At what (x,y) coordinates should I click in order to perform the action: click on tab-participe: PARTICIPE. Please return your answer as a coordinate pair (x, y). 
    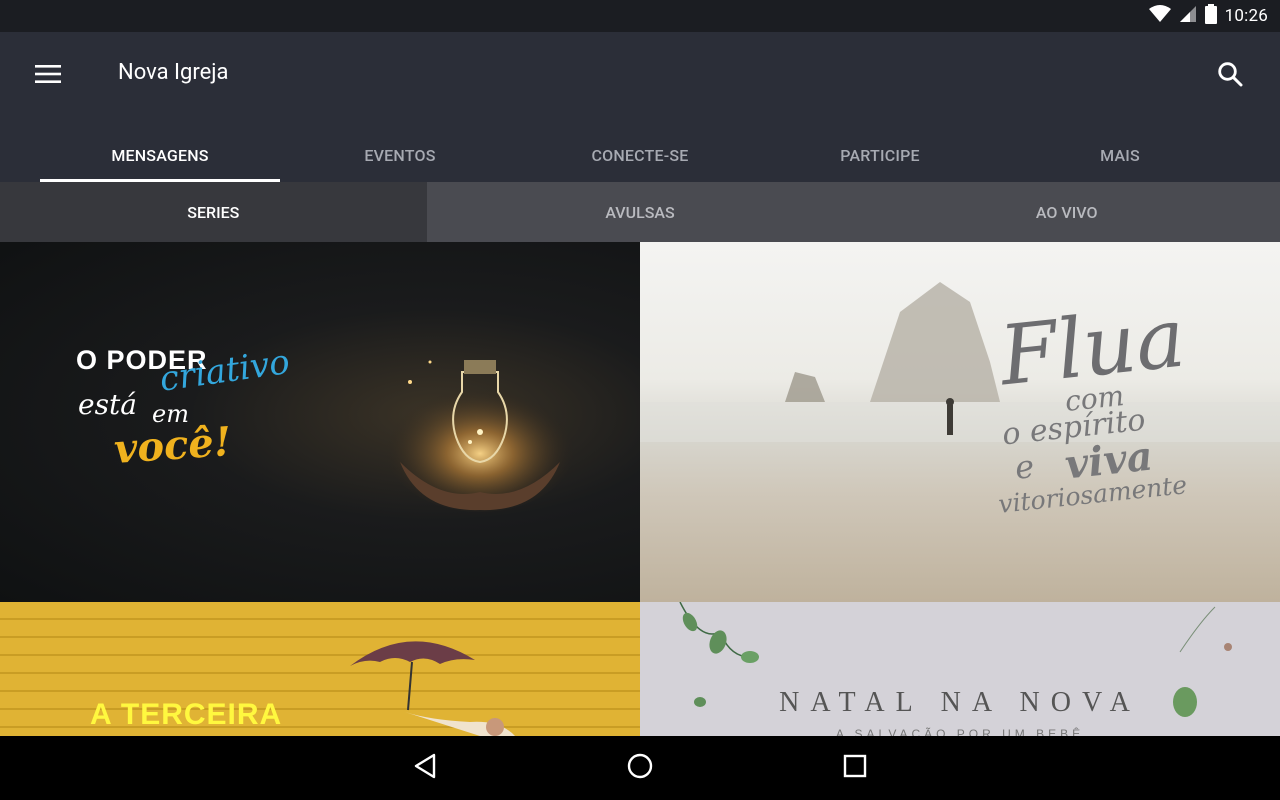
    Looking at the image, I should click on (880, 155).